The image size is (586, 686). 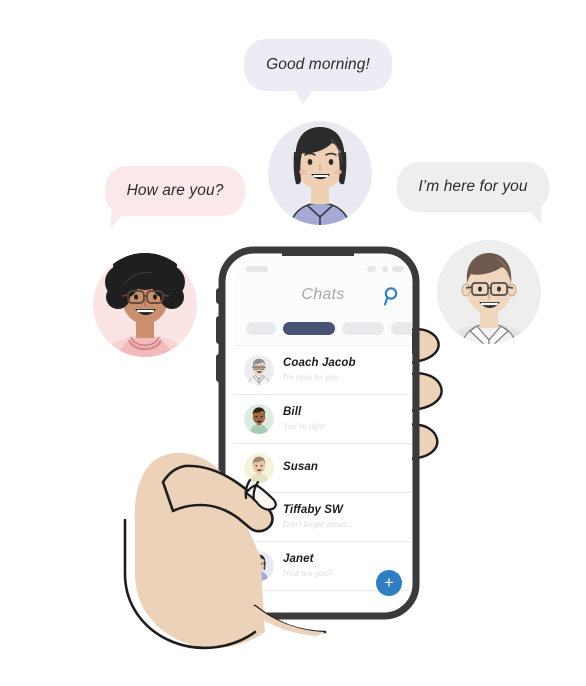 I want to click on speech-bubble-how-are-you: How are you?, so click(x=175, y=197).